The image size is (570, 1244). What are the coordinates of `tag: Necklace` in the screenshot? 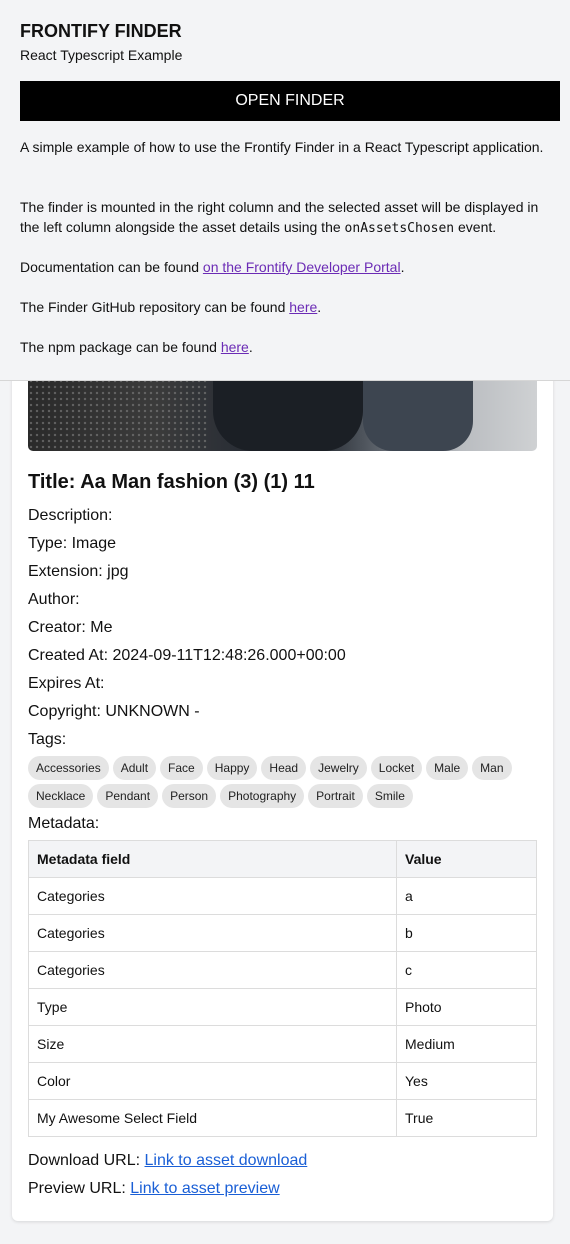 It's located at (61, 796).